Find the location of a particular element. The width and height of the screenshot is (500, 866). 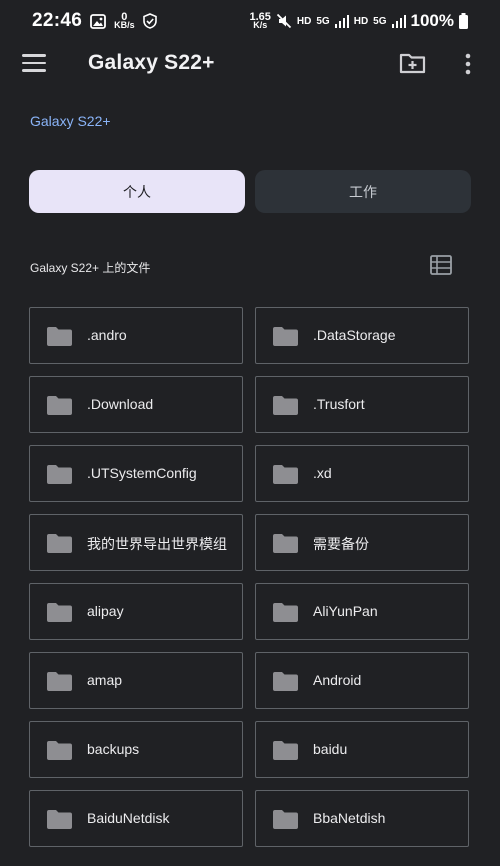

page-title: Galaxy S22+ is located at coordinates (151, 62).